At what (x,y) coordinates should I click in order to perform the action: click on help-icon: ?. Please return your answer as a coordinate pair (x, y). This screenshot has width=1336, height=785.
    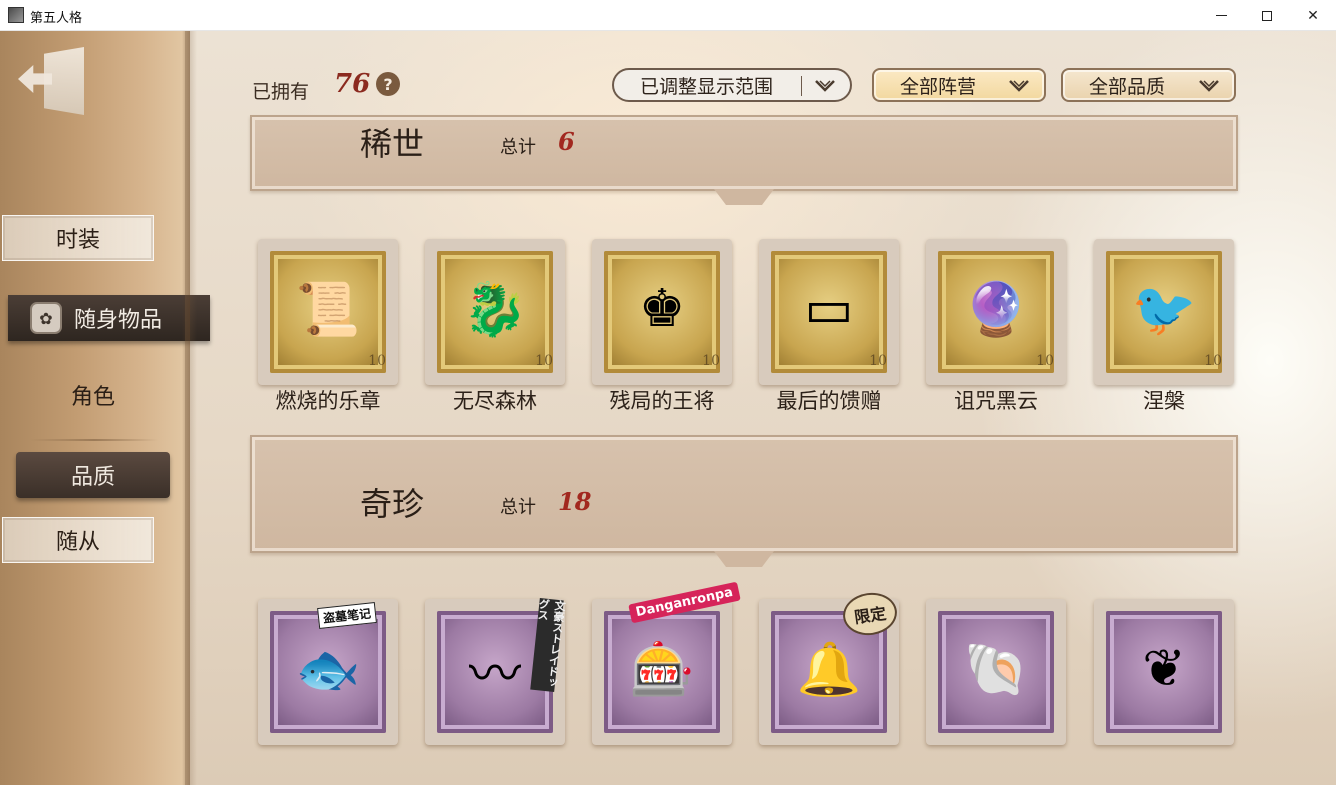
    Looking at the image, I should click on (388, 84).